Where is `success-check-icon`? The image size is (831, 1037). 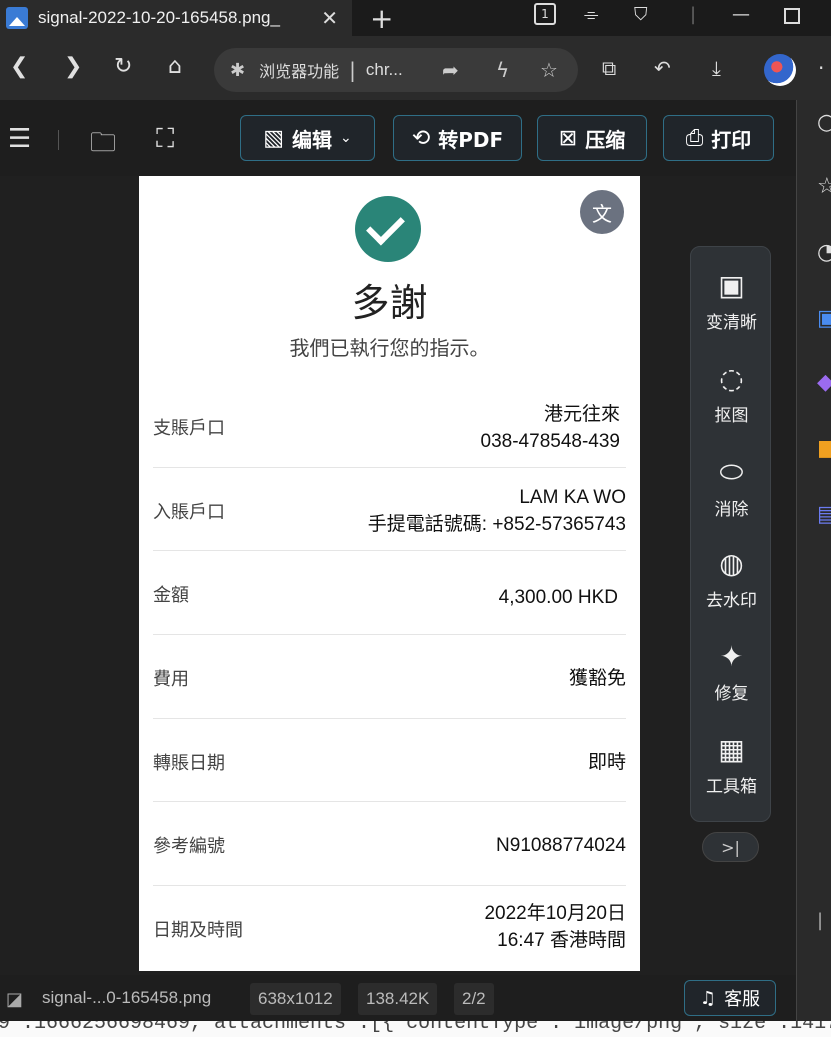
success-check-icon is located at coordinates (388, 229).